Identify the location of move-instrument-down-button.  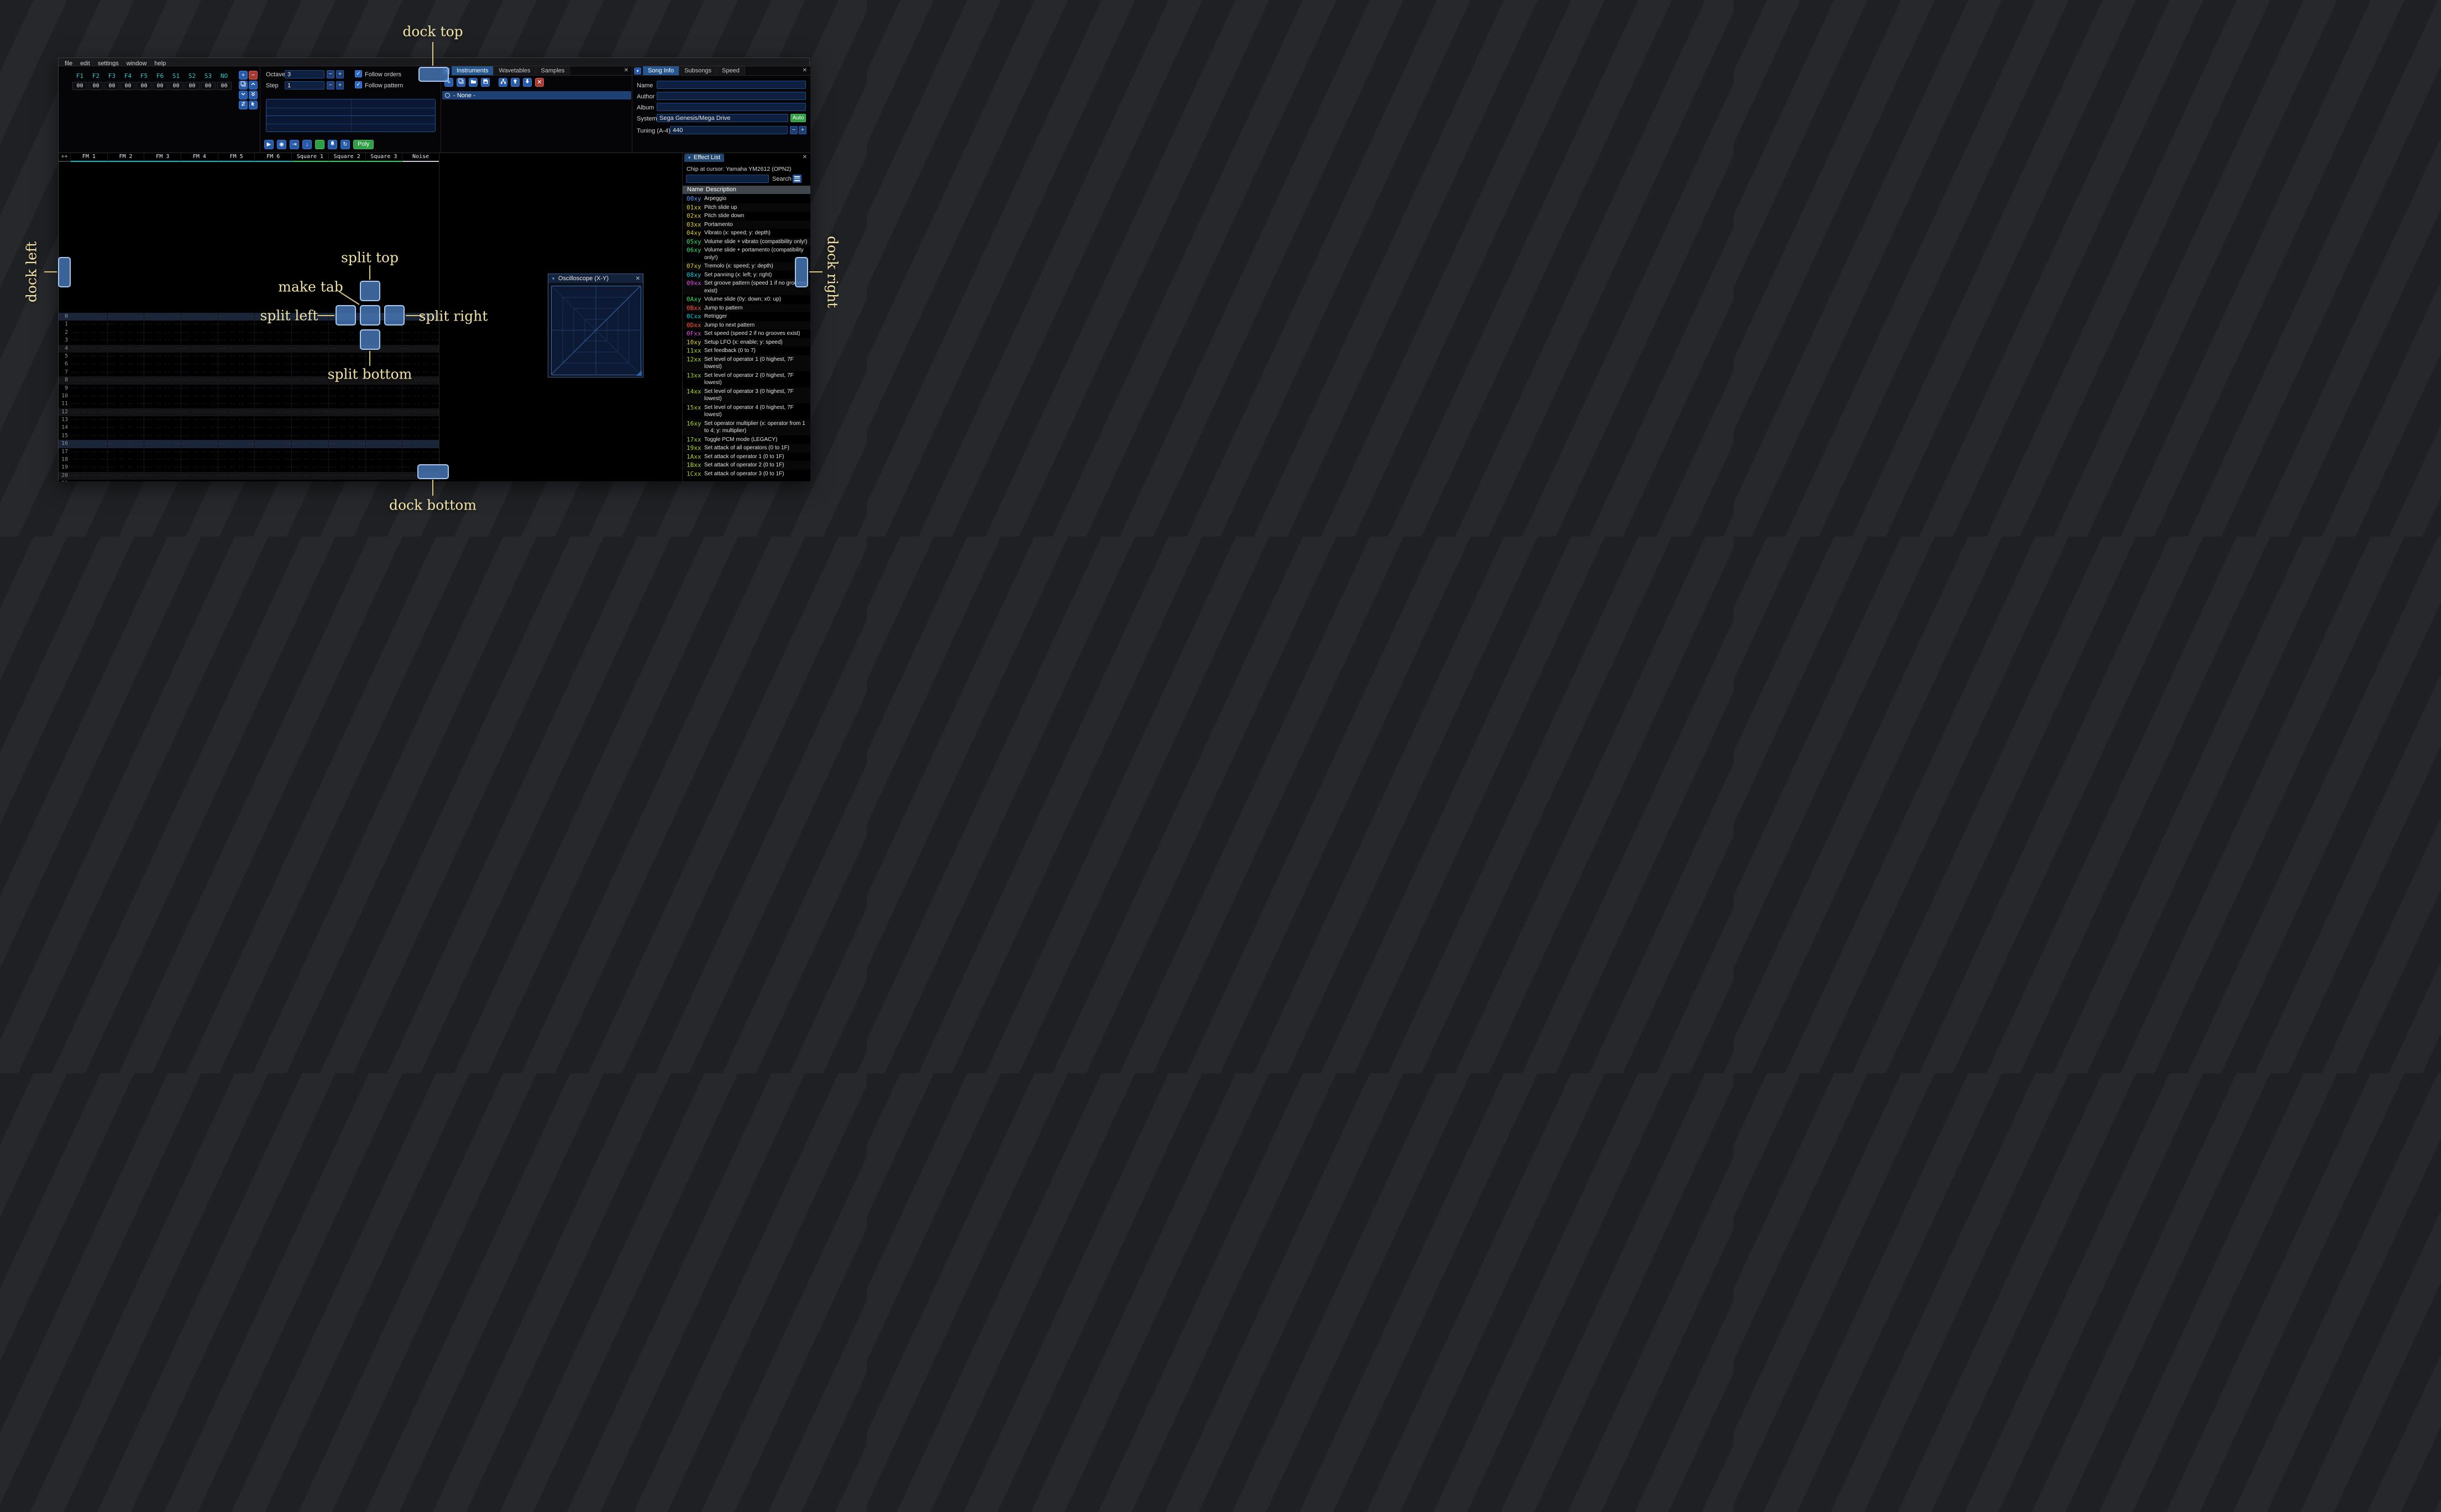
(527, 82).